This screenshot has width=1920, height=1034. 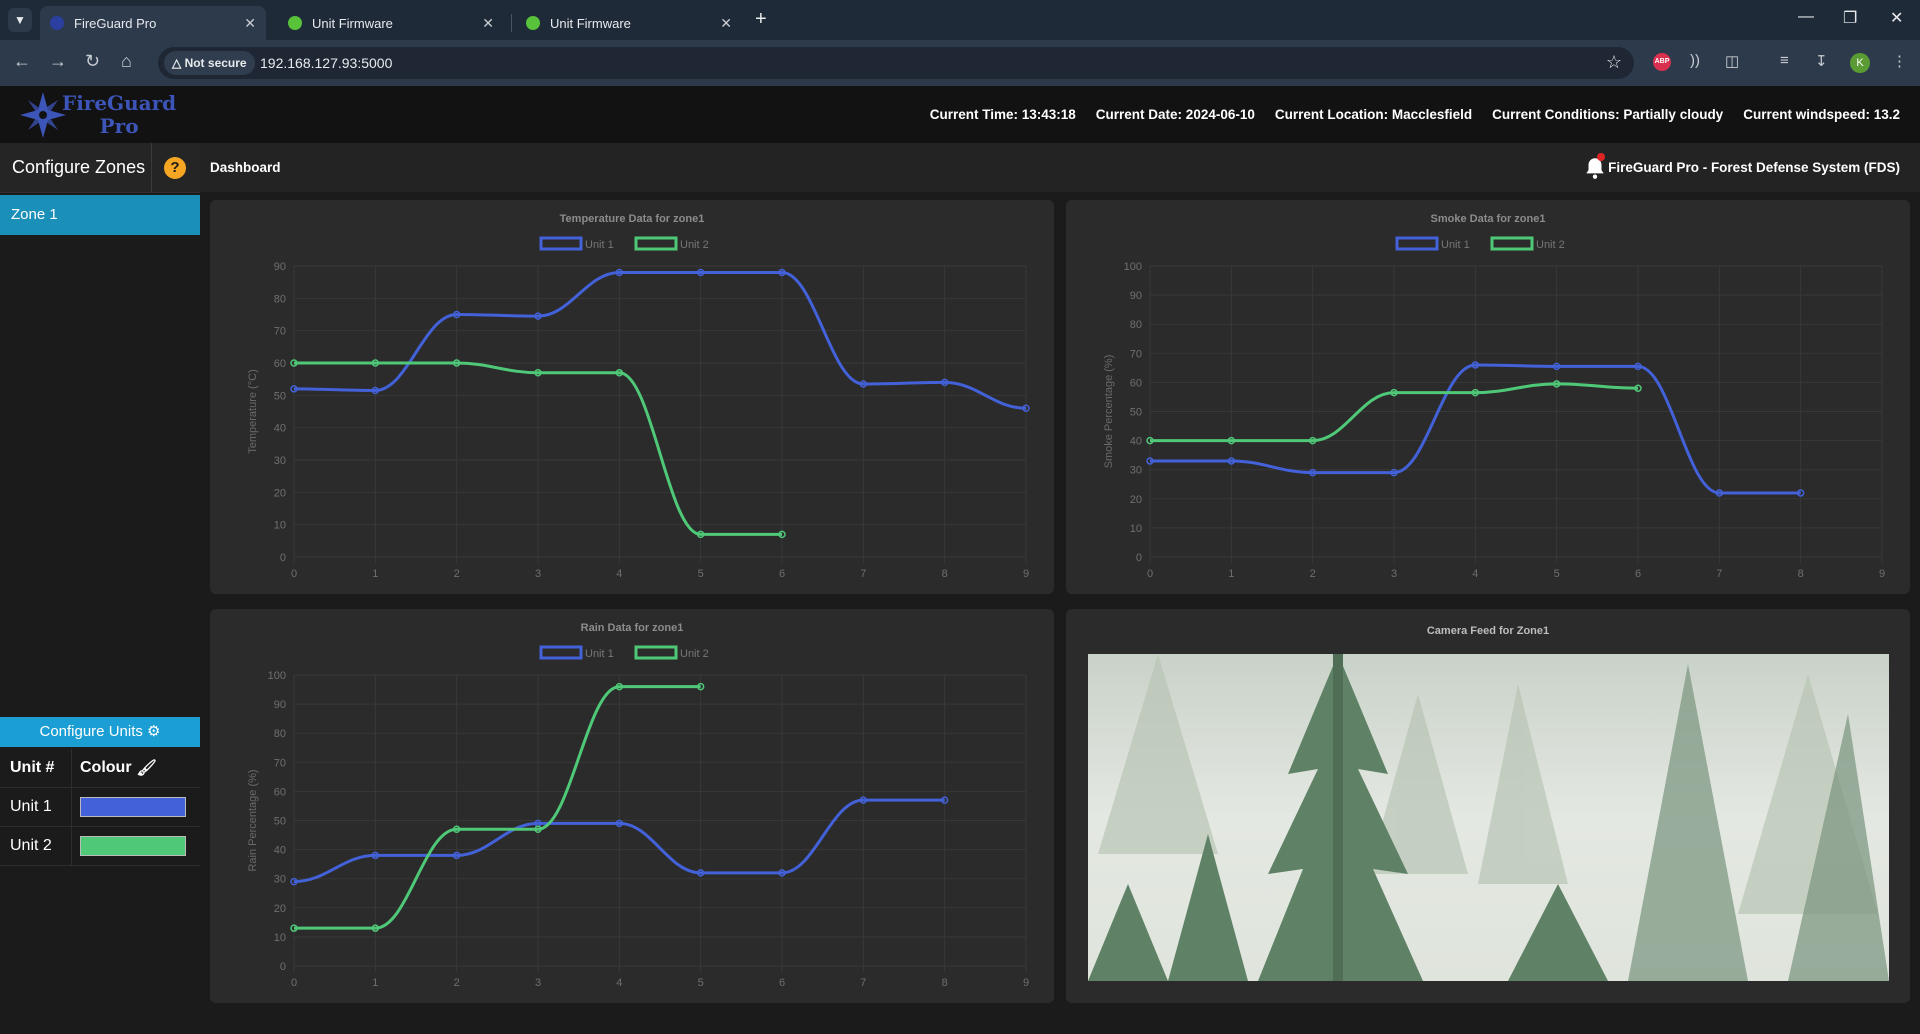 What do you see at coordinates (1899, 61) in the screenshot?
I see `browser-menu-icon: ⋮` at bounding box center [1899, 61].